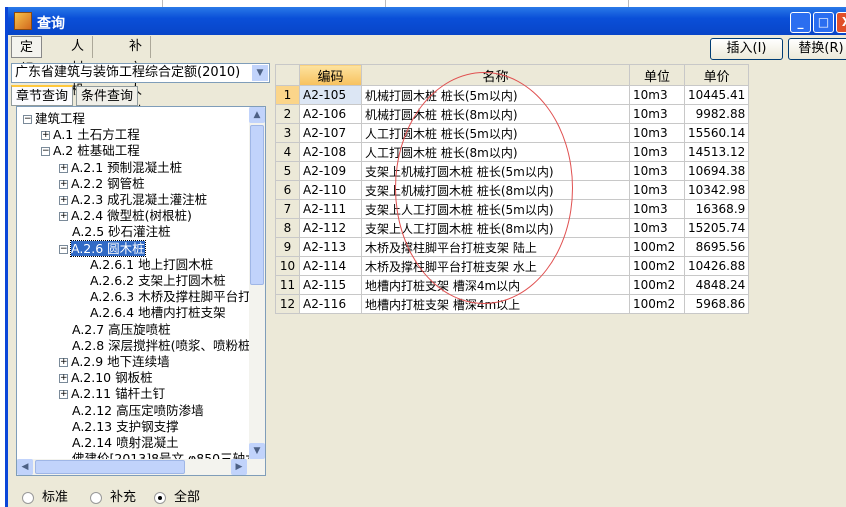  What do you see at coordinates (125, 427) in the screenshot?
I see `tree-node: A.2.13 支护钢支撑` at bounding box center [125, 427].